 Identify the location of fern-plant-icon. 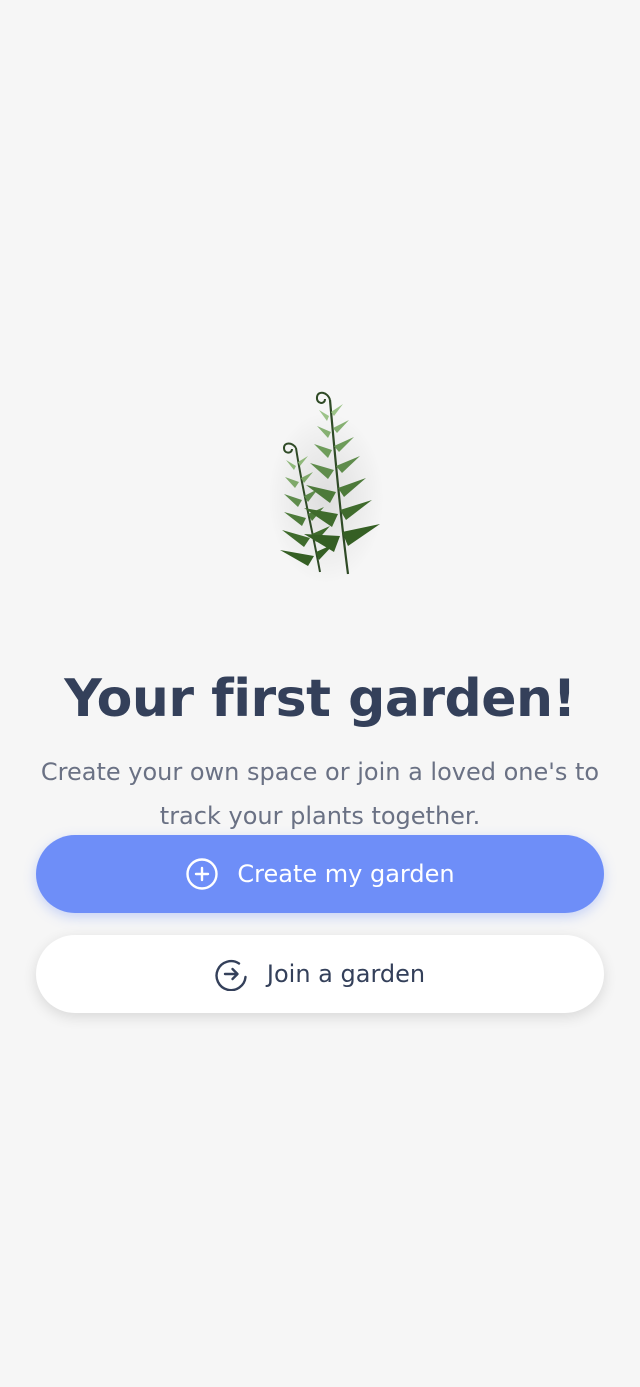
(326, 487).